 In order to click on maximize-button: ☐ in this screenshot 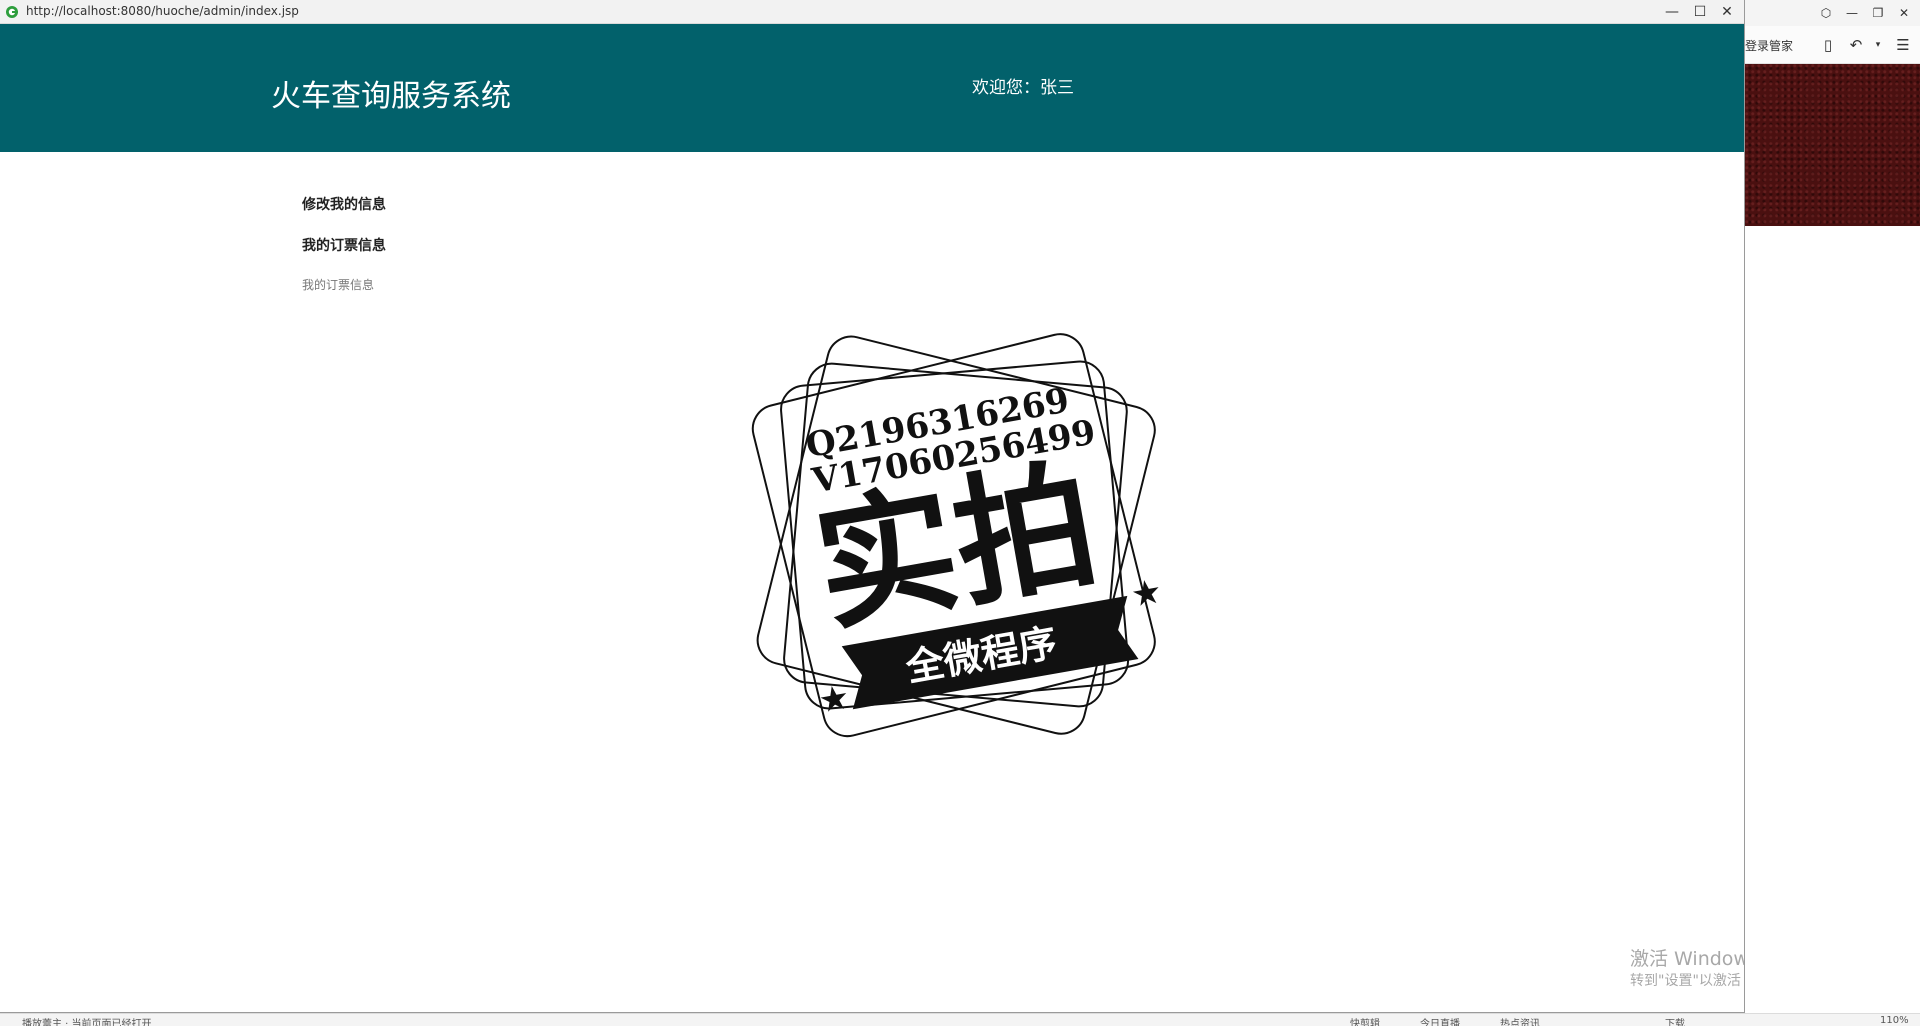, I will do `click(1700, 12)`.